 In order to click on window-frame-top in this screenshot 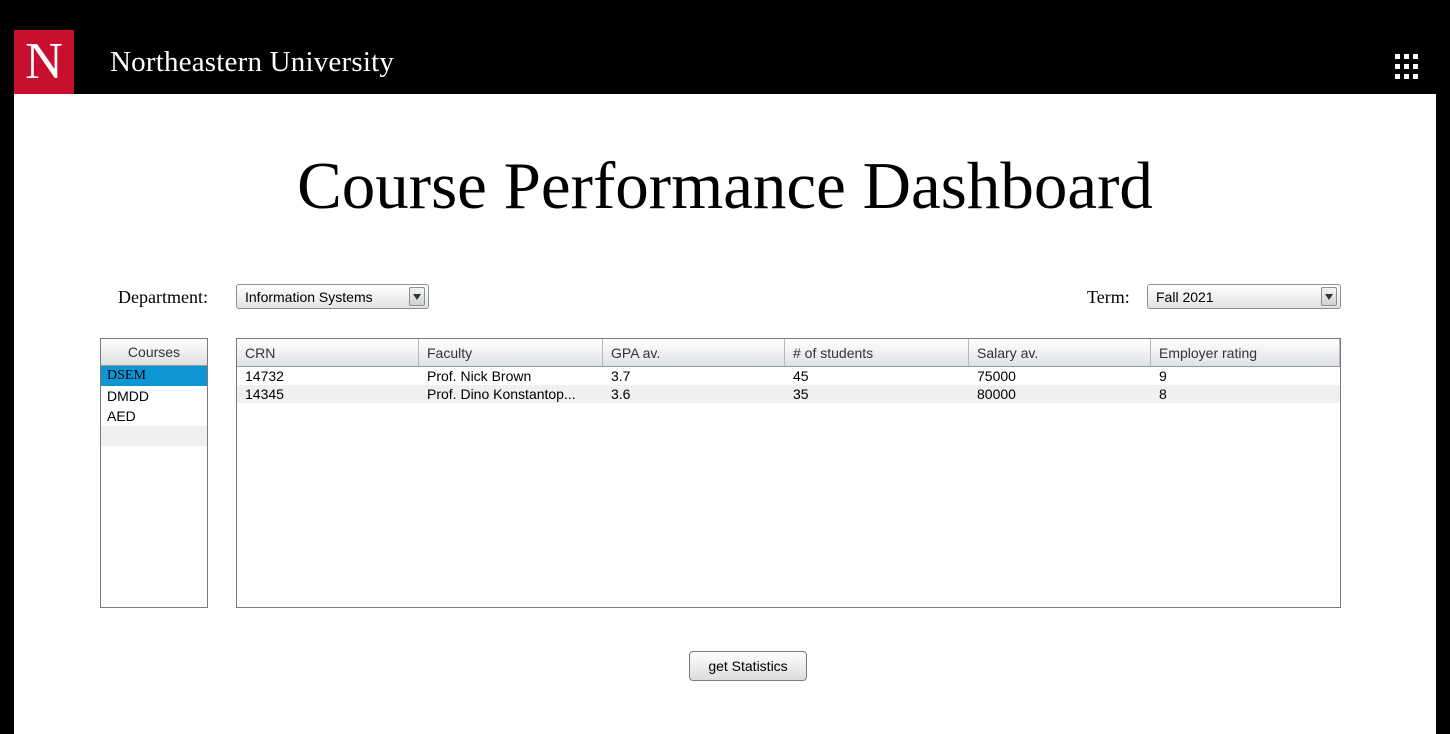, I will do `click(725, 4)`.